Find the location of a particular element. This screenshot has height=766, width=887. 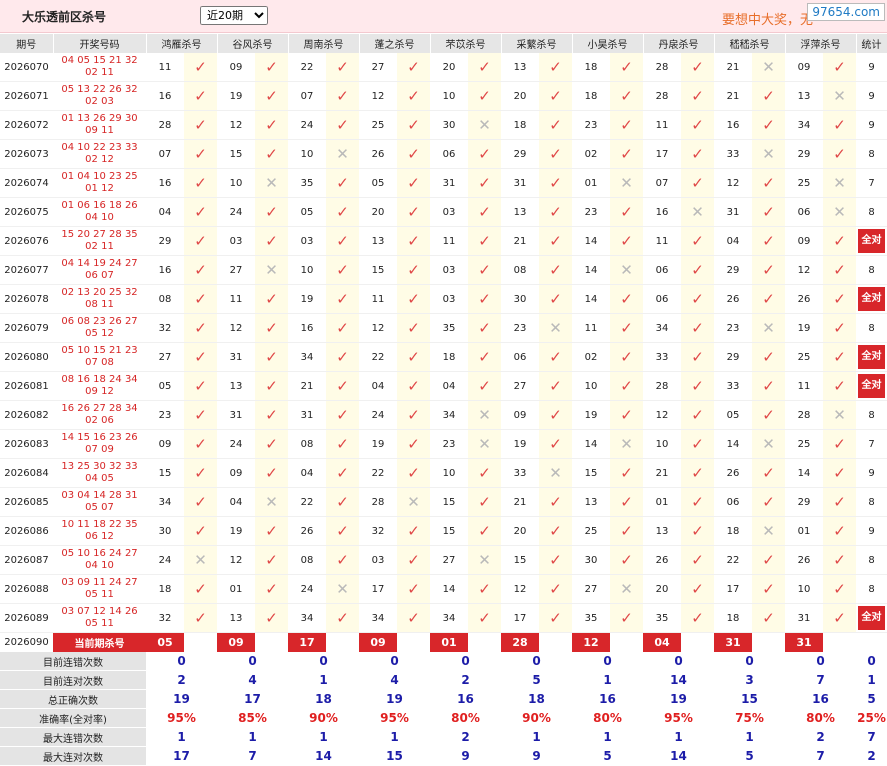

kill-number: 10 is located at coordinates (449, 96).